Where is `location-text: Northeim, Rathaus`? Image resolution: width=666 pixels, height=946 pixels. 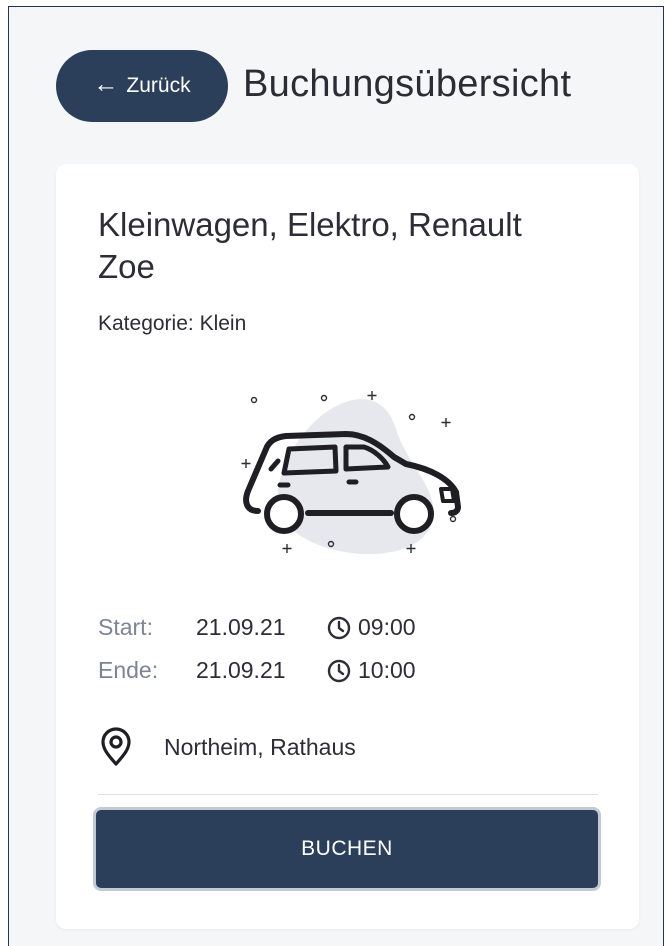
location-text: Northeim, Rathaus is located at coordinates (260, 746).